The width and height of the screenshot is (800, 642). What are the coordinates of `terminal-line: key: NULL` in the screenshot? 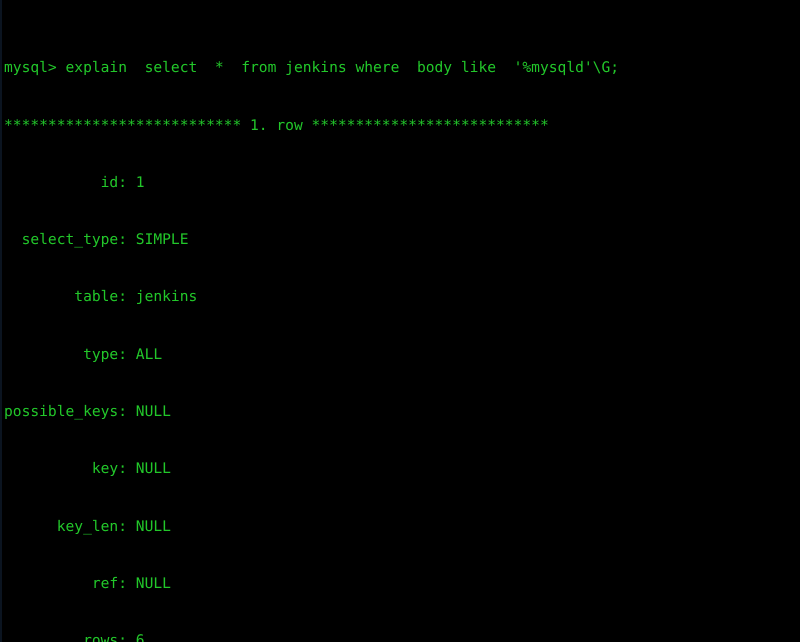 It's located at (87, 469).